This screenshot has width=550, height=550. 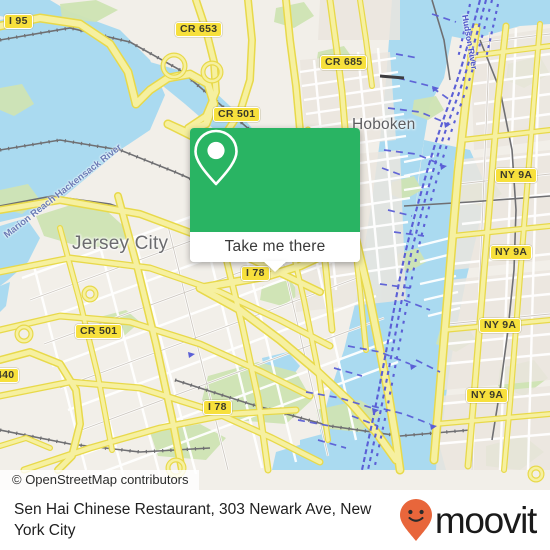 What do you see at coordinates (500, 325) in the screenshot?
I see `road-shield-ny9a-3: NY 9A` at bounding box center [500, 325].